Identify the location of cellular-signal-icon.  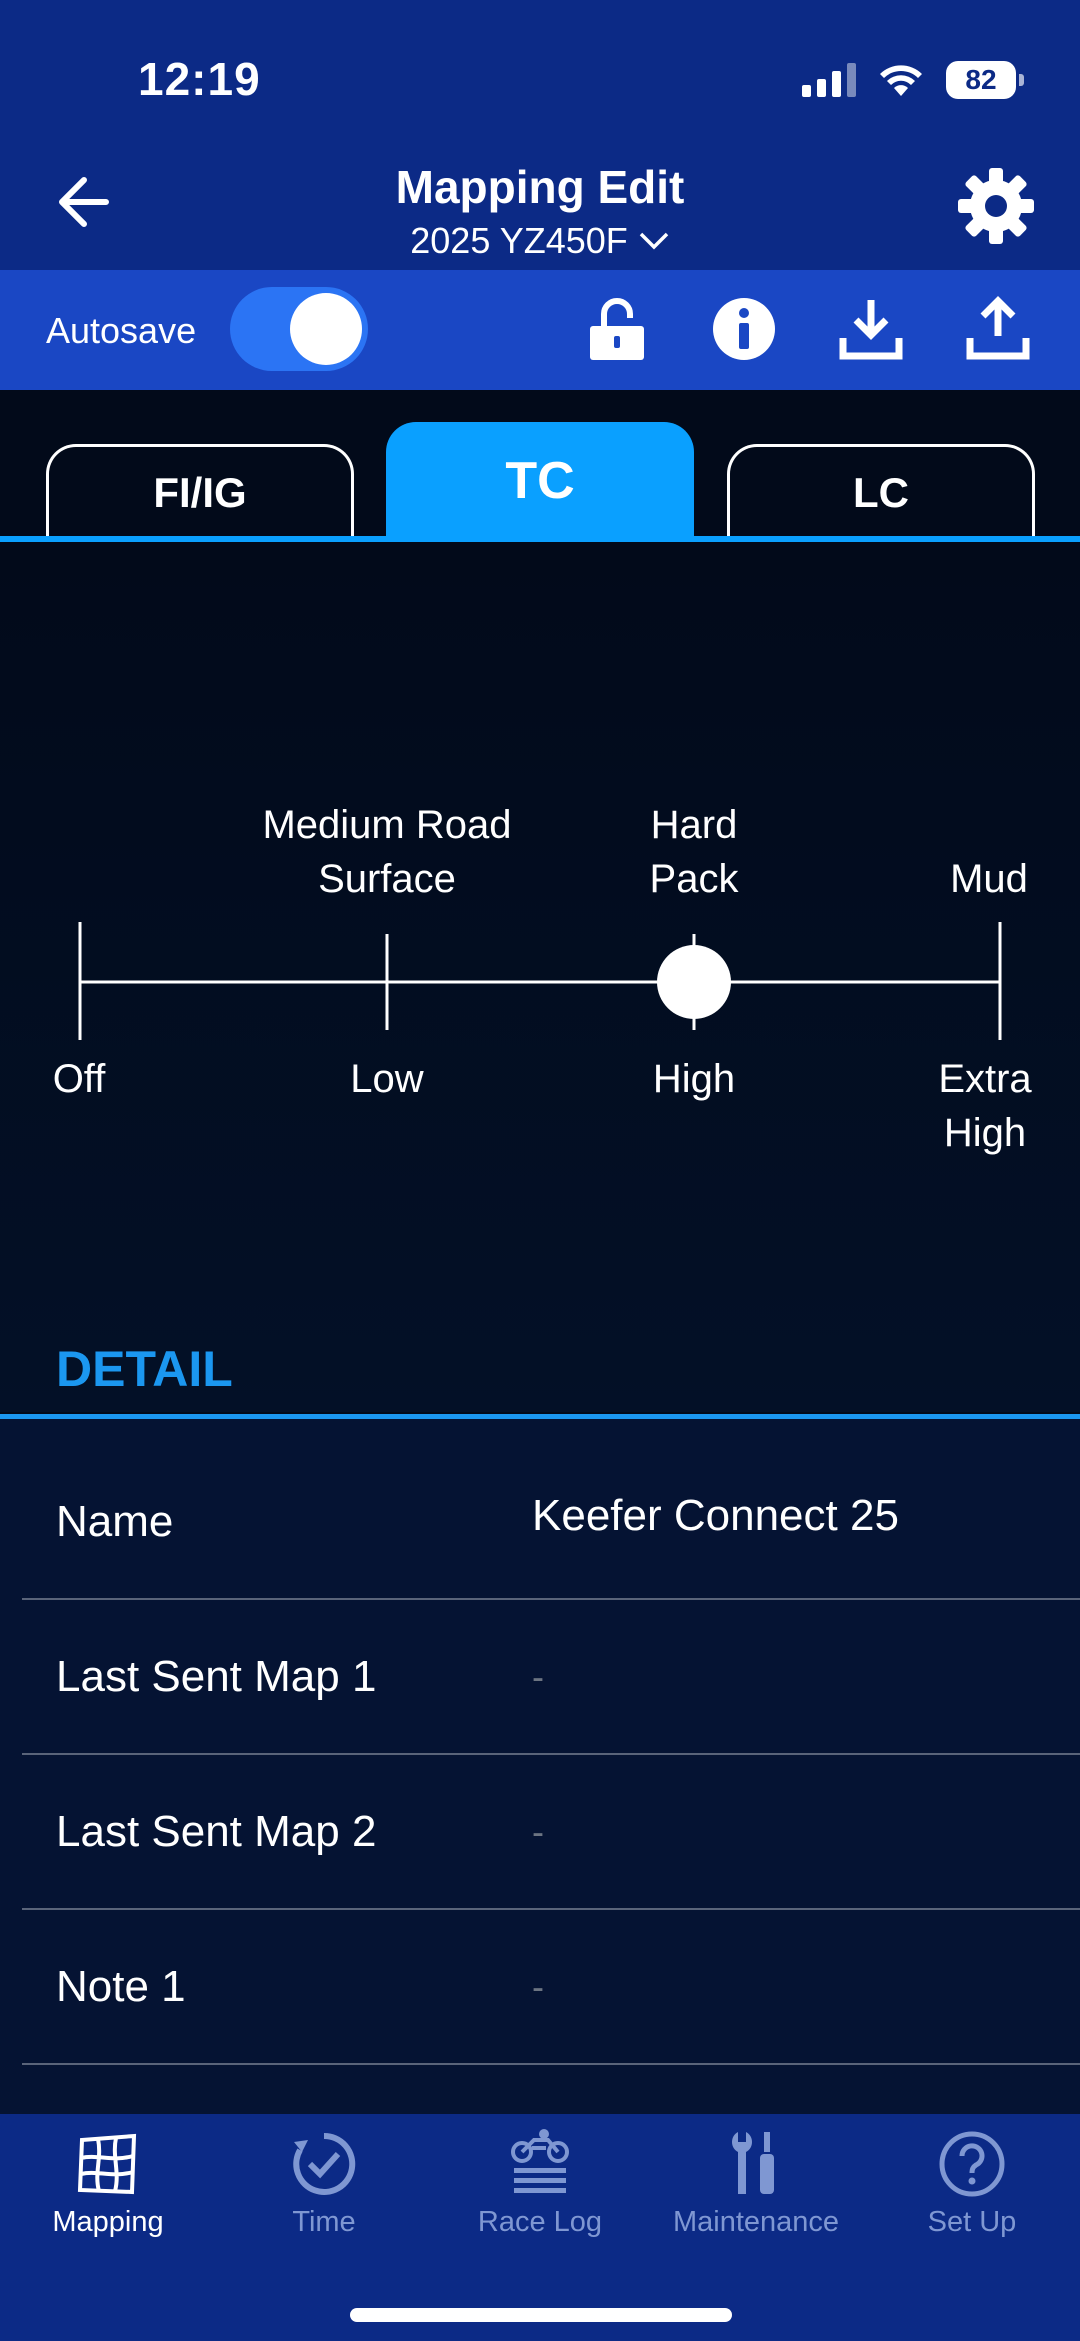
(829, 80).